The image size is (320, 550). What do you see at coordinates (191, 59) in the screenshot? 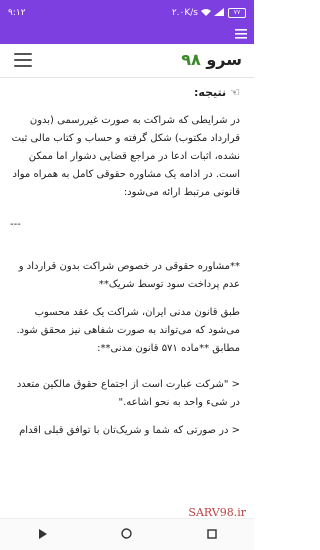
I see `logo-number: ۹۸` at bounding box center [191, 59].